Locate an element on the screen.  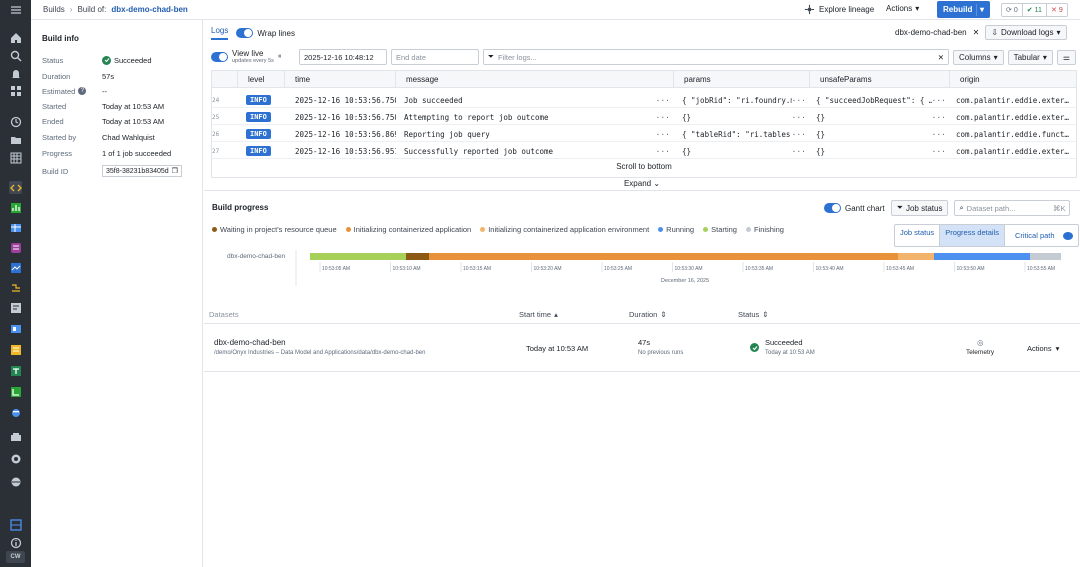
dataset-name: dbx-demo-chad-ben is located at coordinates (250, 342).